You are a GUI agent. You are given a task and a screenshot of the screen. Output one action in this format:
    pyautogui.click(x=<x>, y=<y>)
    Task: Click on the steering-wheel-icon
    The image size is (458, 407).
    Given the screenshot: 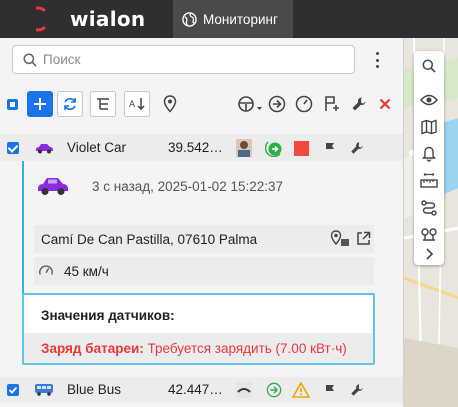 What is the action you would take?
    pyautogui.click(x=250, y=104)
    